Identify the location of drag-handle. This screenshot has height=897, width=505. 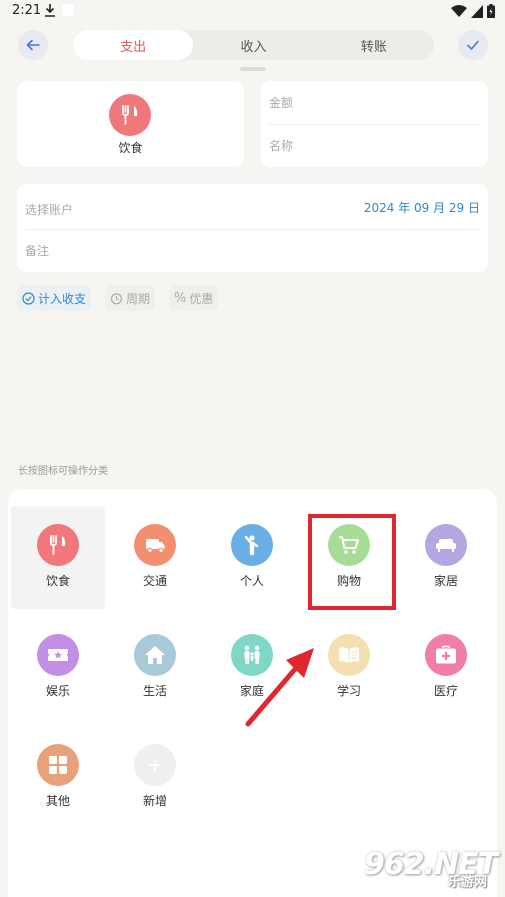
(253, 69).